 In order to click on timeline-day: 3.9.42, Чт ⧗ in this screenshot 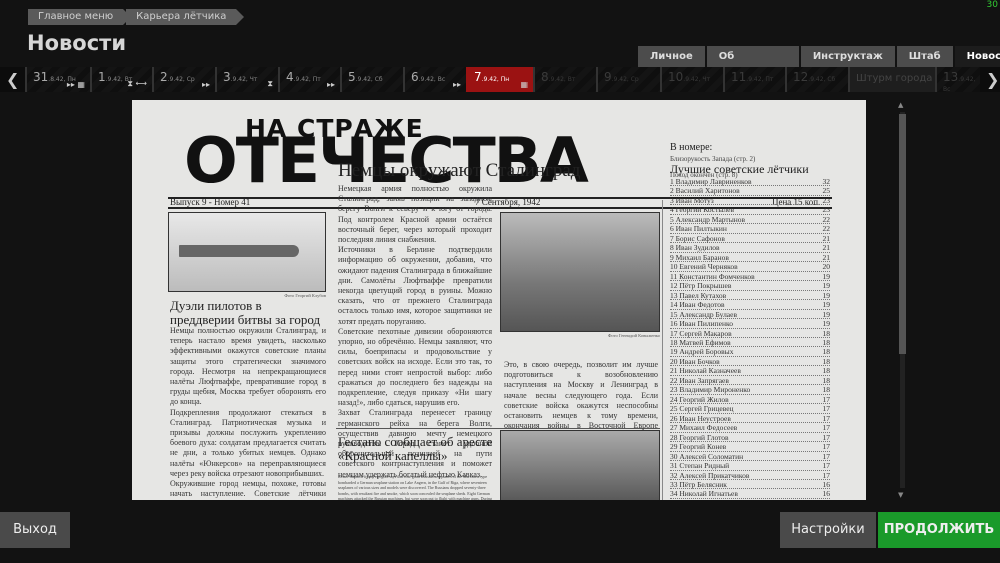, I will do `click(246, 79)`.